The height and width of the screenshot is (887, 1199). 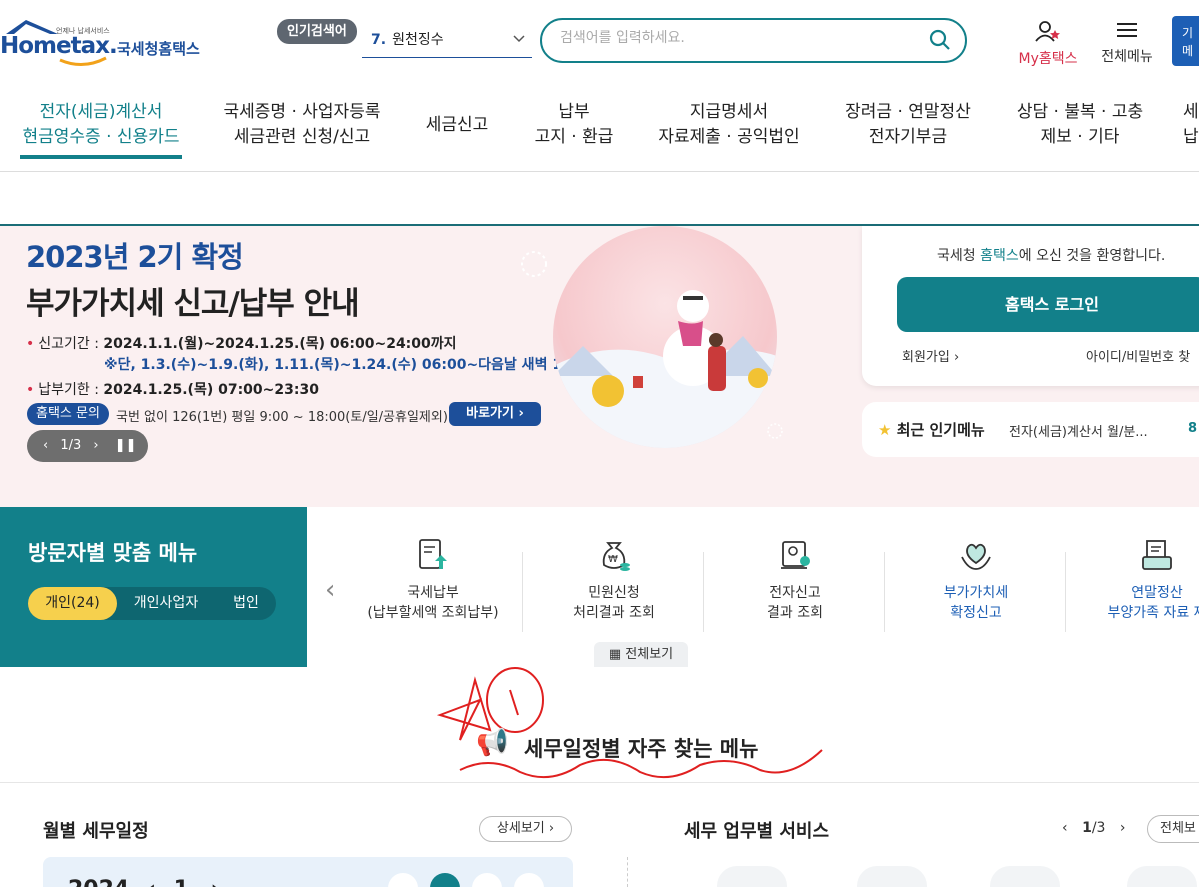 I want to click on quick-item-line1: 전자신고, so click(x=795, y=593).